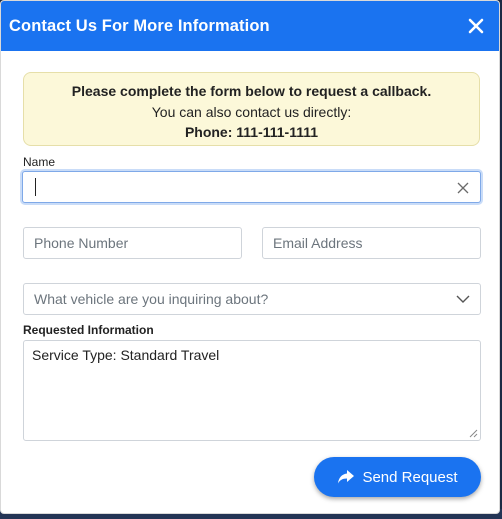 Image resolution: width=502 pixels, height=519 pixels. I want to click on name-label: Name, so click(39, 162).